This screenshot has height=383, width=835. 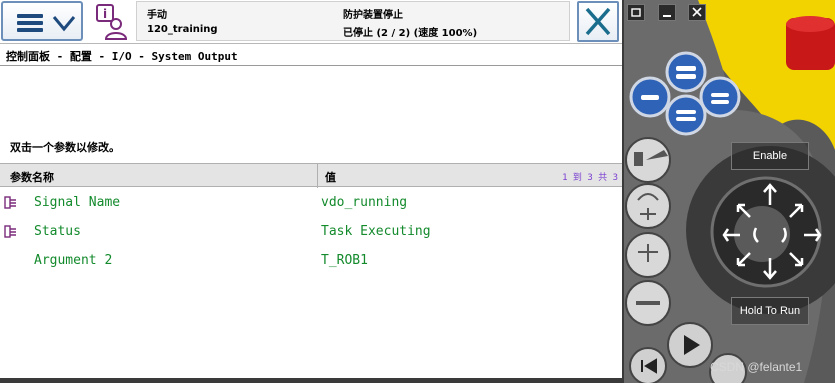 I want to click on operating-mode: 手动, so click(x=157, y=15).